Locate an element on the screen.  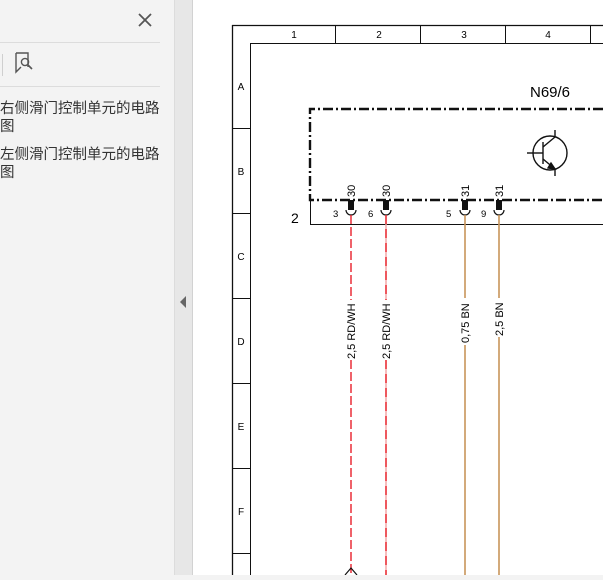
close-panel-button is located at coordinates (145, 20).